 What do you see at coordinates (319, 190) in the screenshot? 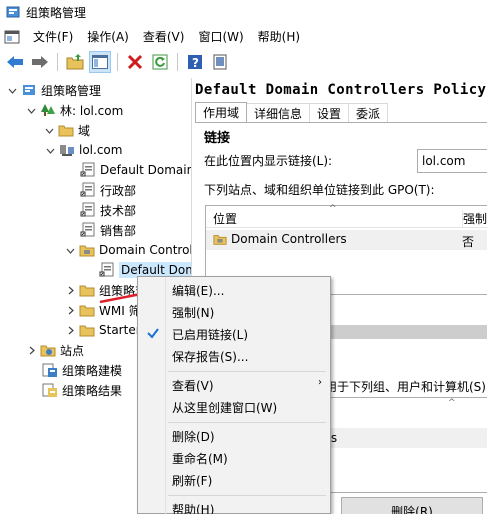
I see `links-description: 下列站点、域和组织单位链接到此 GPO(T):` at bounding box center [319, 190].